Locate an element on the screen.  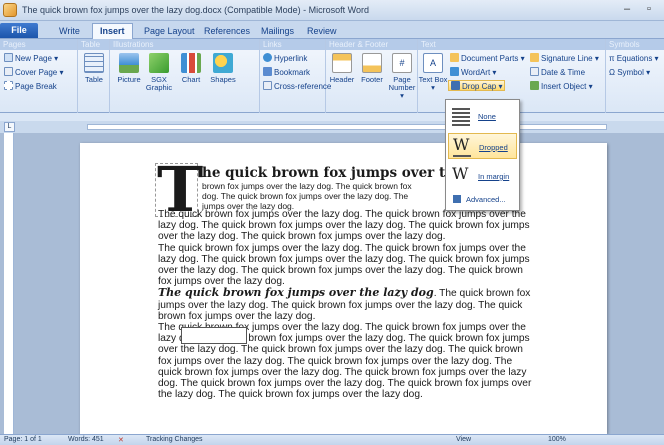
wordart-button: WordArt ▾ is located at coordinates (473, 72).